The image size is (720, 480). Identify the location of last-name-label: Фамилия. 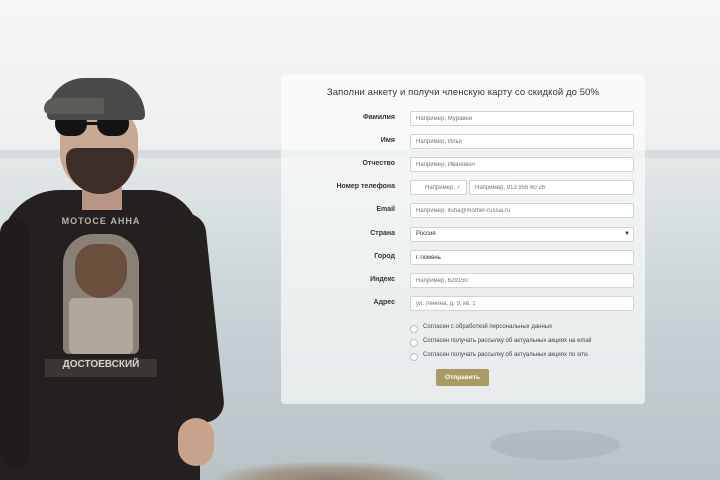
(378, 117).